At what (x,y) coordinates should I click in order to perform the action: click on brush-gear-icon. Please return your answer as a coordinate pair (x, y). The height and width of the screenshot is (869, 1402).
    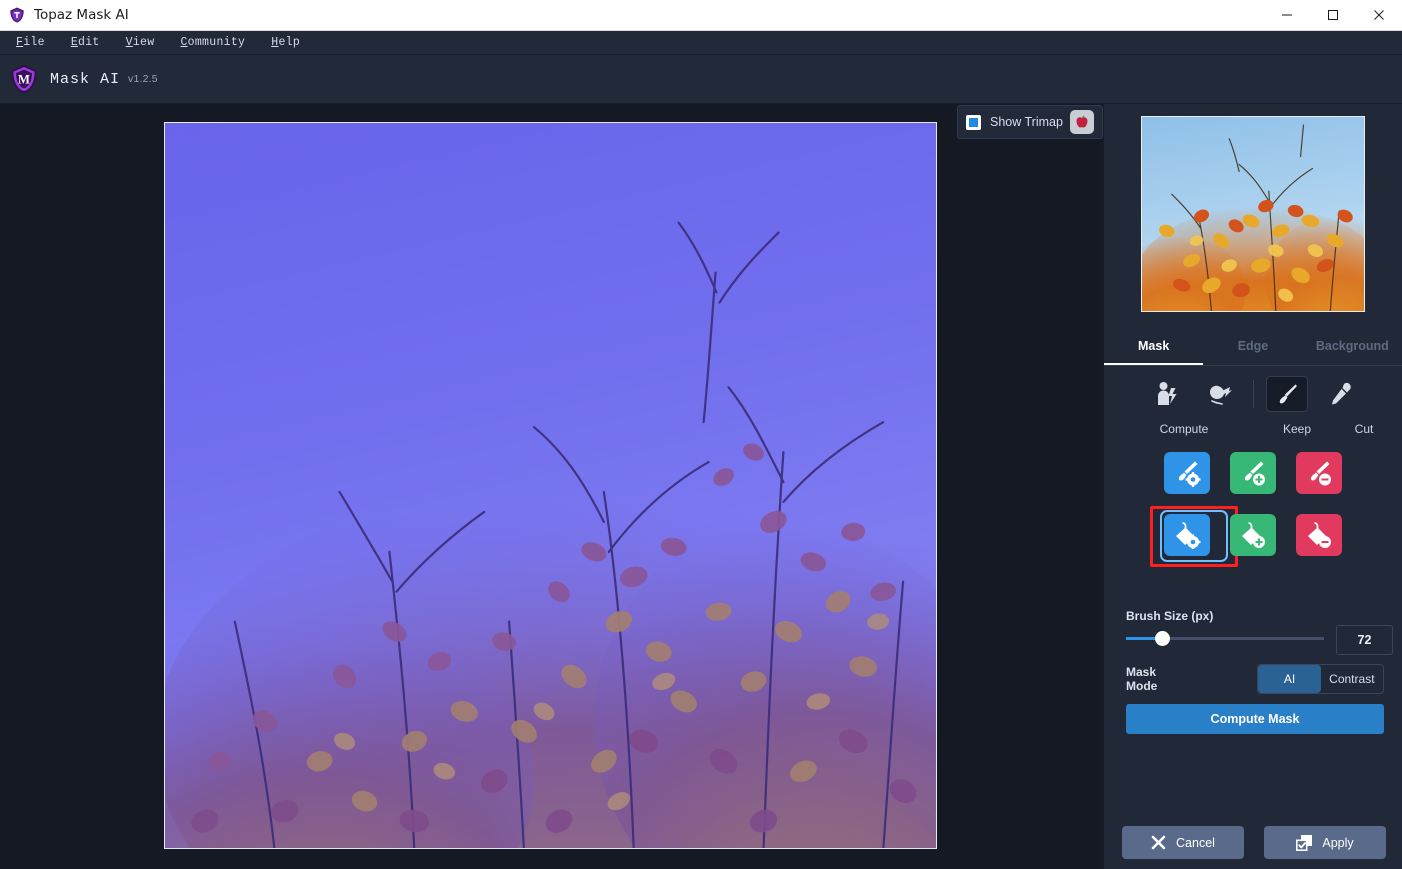
    Looking at the image, I should click on (1189, 474).